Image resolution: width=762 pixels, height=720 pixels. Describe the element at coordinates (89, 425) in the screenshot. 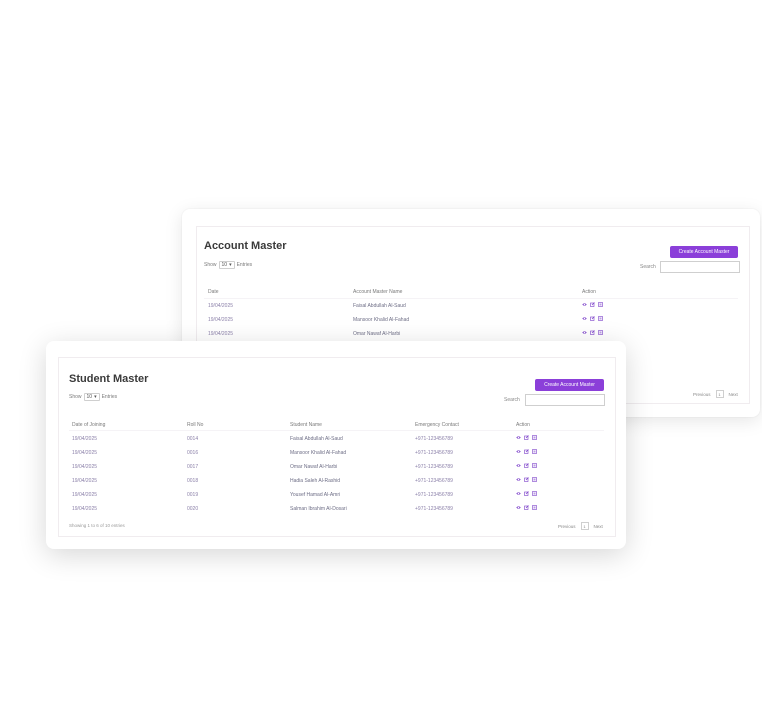

I see `col-date-of-joining: Date of Joining` at that location.